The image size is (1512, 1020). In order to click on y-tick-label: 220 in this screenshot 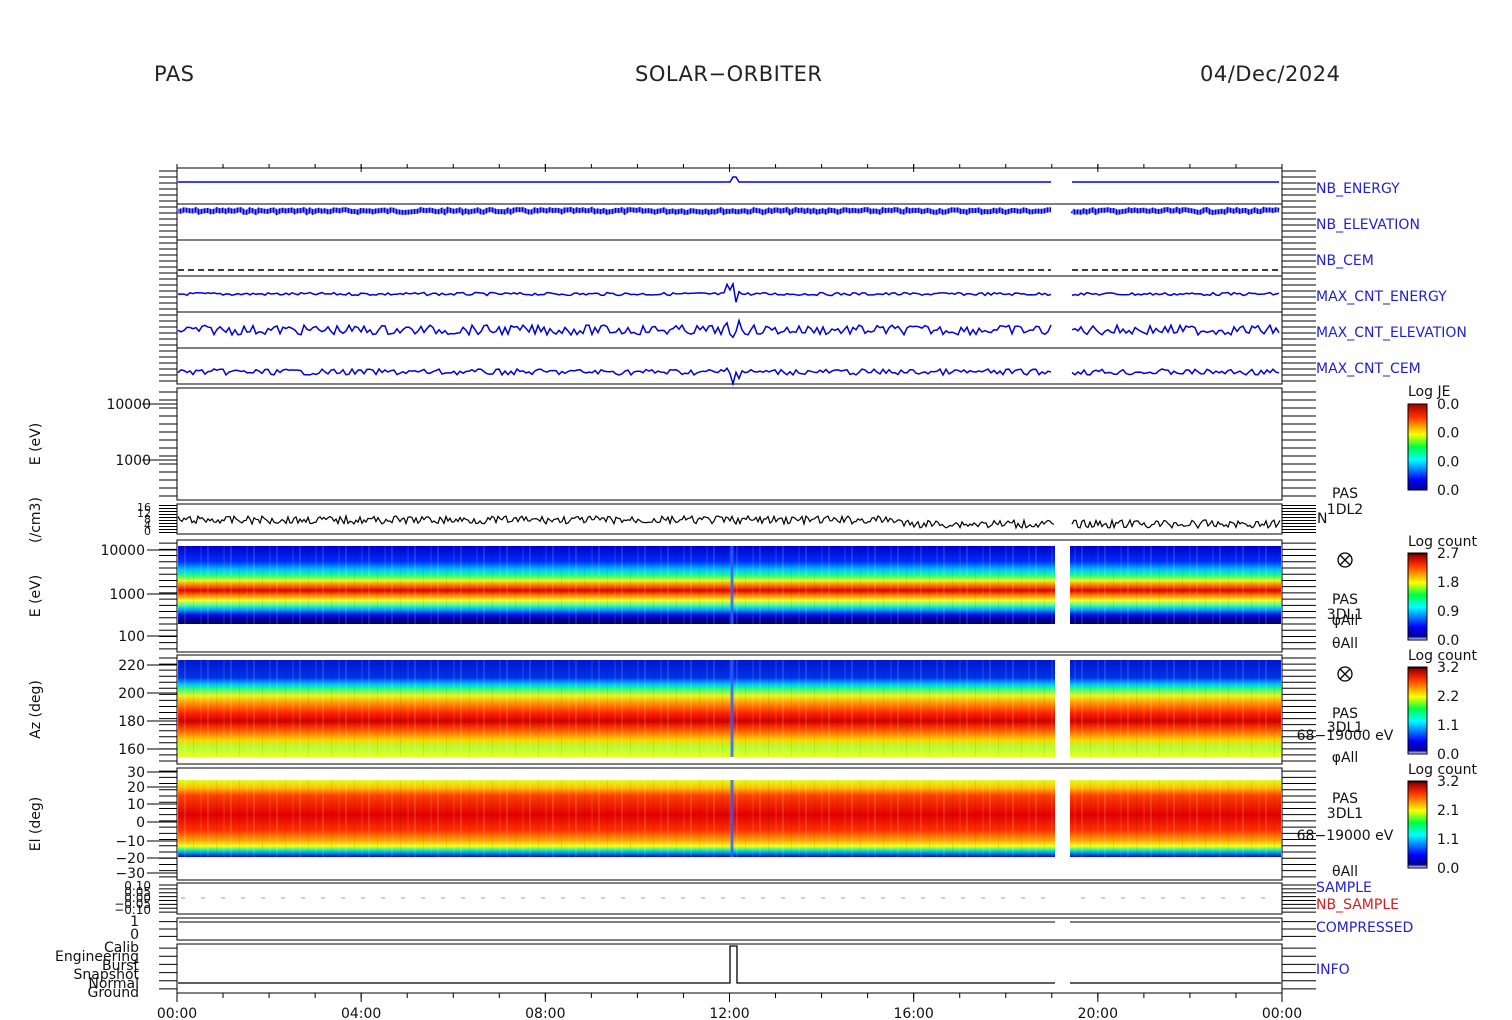, I will do `click(131, 666)`.